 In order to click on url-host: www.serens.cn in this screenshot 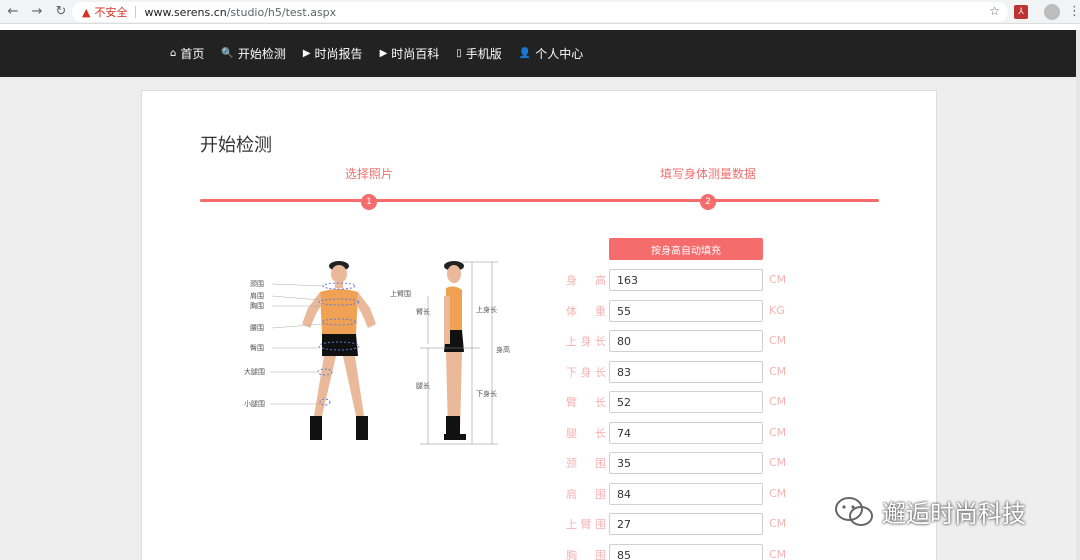, I will do `click(185, 12)`.